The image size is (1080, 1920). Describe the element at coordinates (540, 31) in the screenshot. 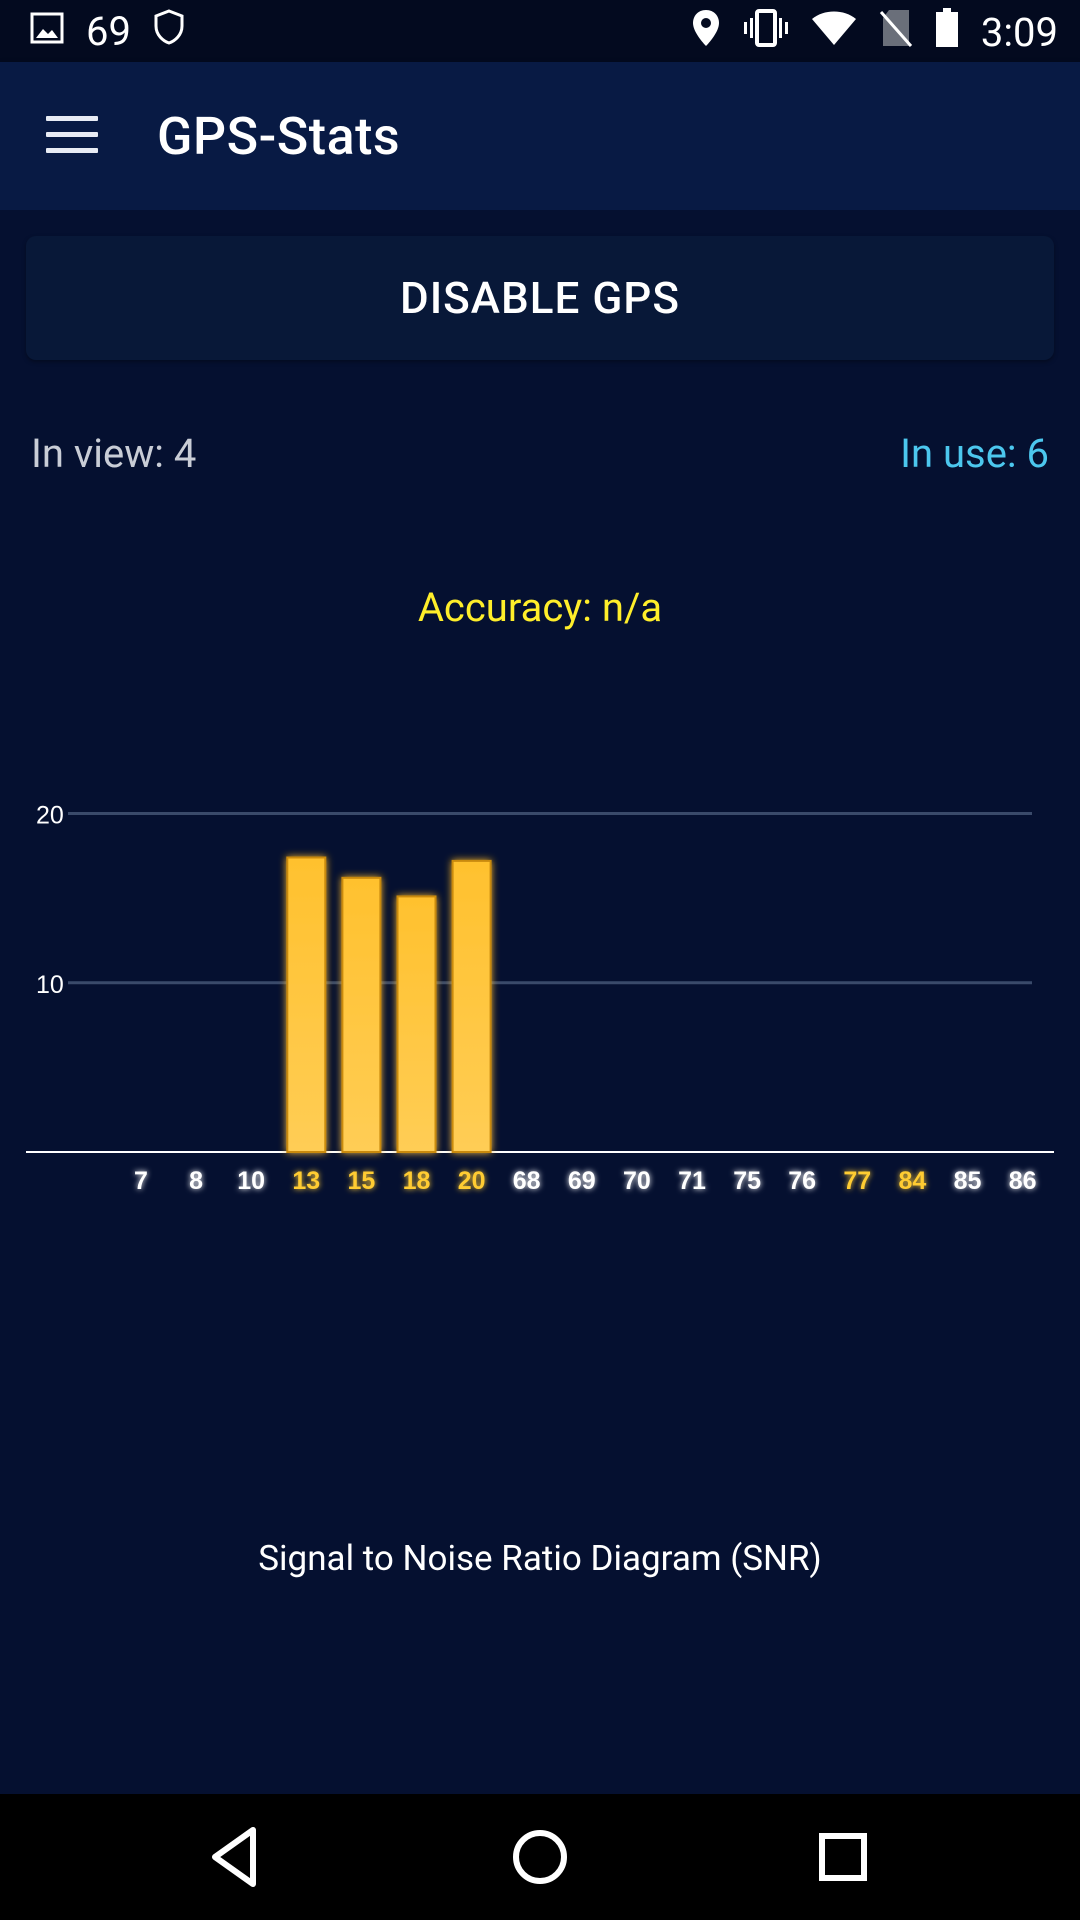

I see `status-bar: 69 3:09` at that location.